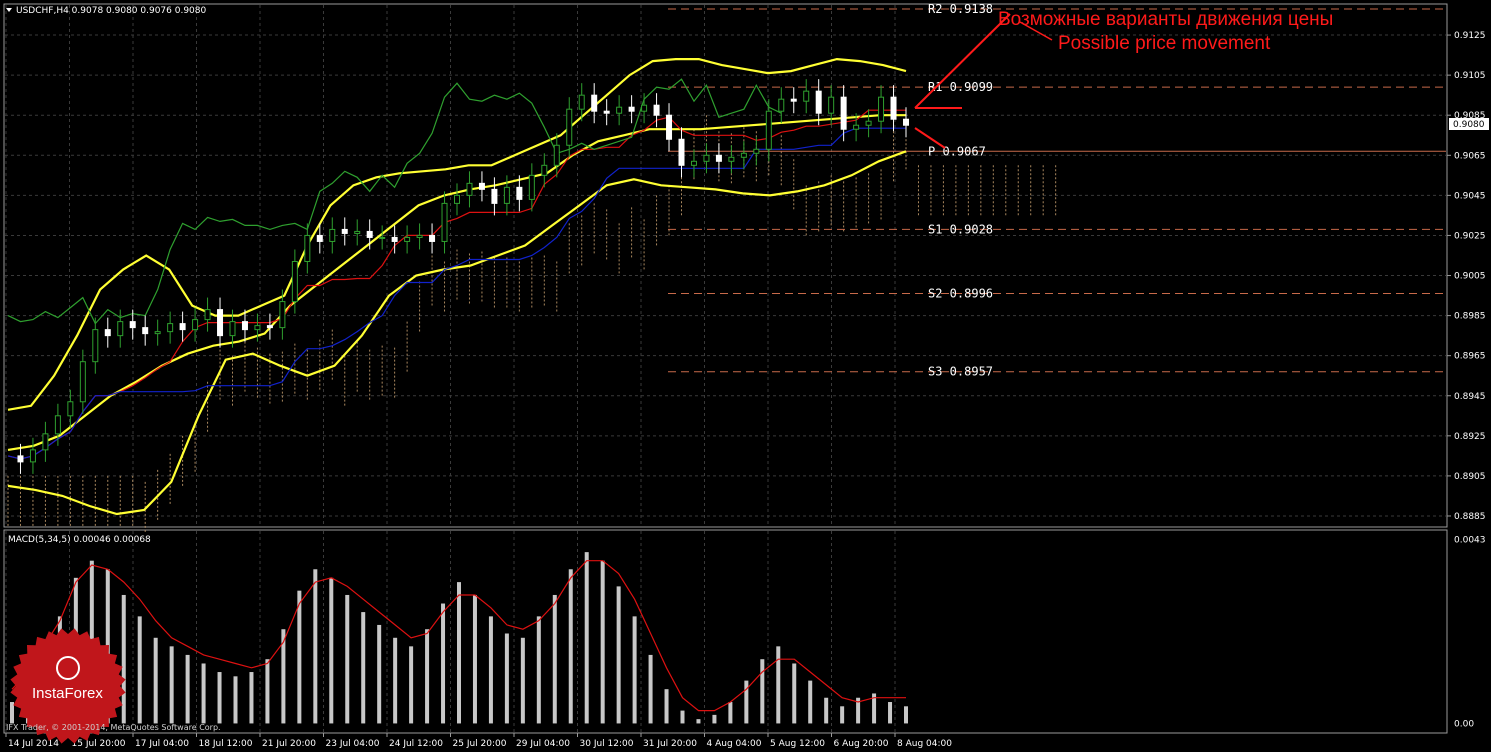  What do you see at coordinates (79, 540) in the screenshot?
I see `macd-info: MACD(5,34,5) 0.00046 0.00068` at bounding box center [79, 540].